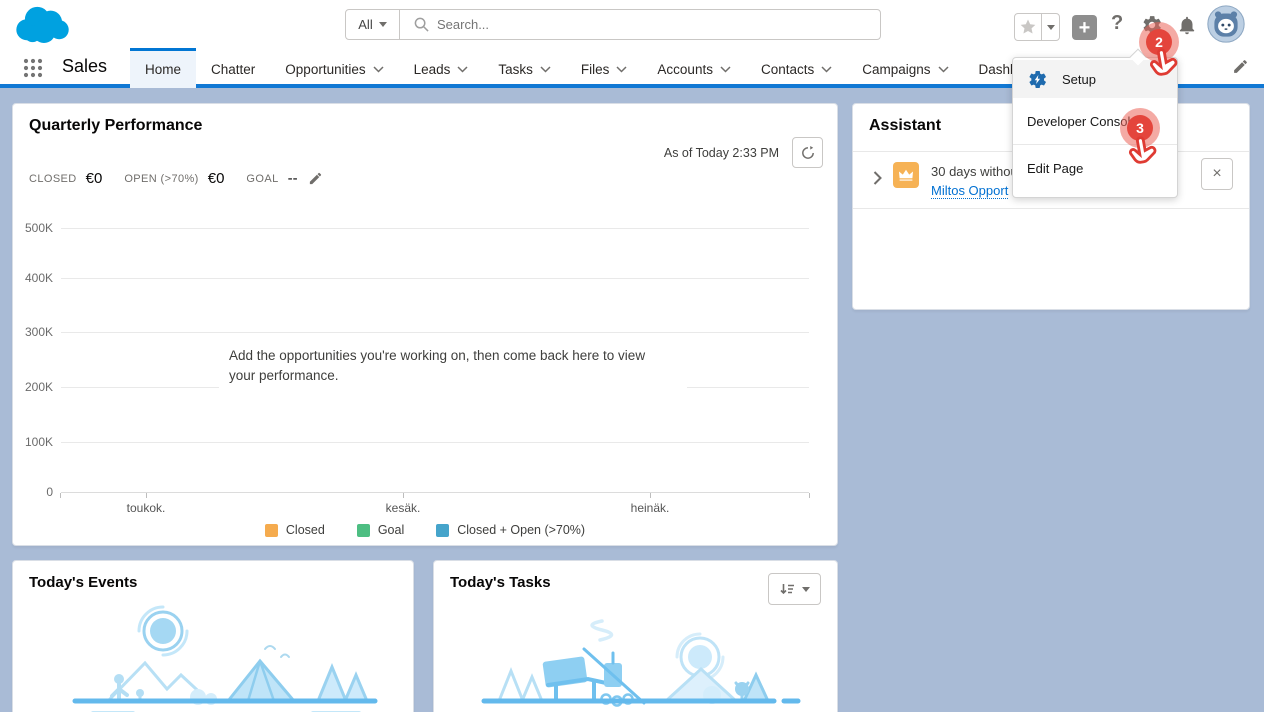  What do you see at coordinates (510, 530) in the screenshot?
I see `legend-item-closed-open: Closed + Open (>70%)` at bounding box center [510, 530].